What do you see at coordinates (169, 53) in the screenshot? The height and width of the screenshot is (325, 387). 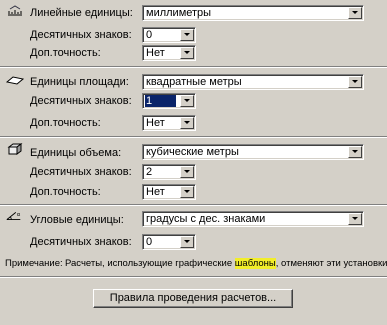 I see `linear-precision-select: Нет` at bounding box center [169, 53].